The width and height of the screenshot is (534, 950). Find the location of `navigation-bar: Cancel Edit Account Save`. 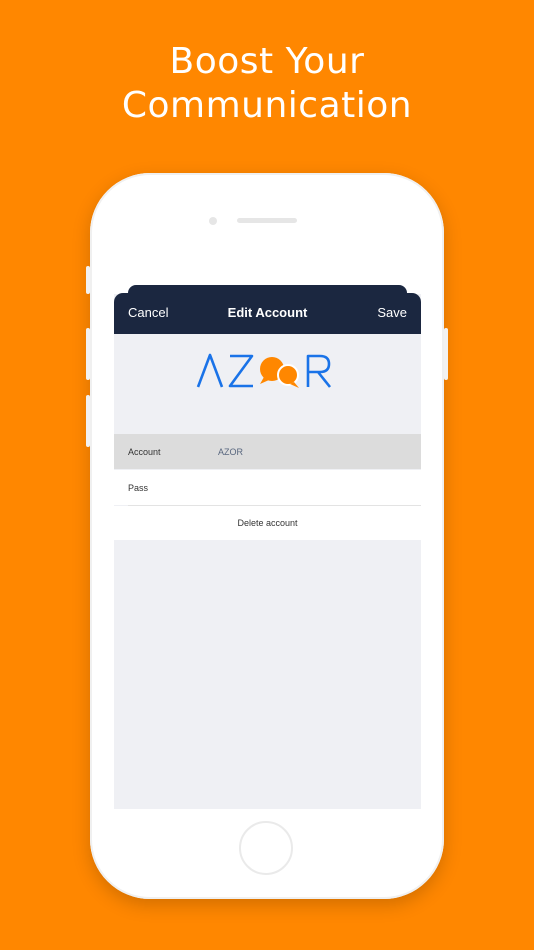

navigation-bar: Cancel Edit Account Save is located at coordinates (267, 313).